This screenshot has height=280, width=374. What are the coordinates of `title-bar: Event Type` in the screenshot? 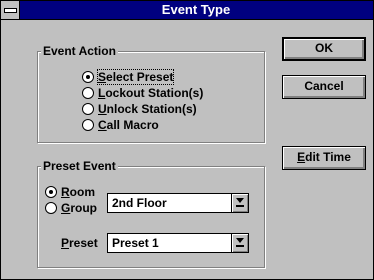 It's located at (187, 10).